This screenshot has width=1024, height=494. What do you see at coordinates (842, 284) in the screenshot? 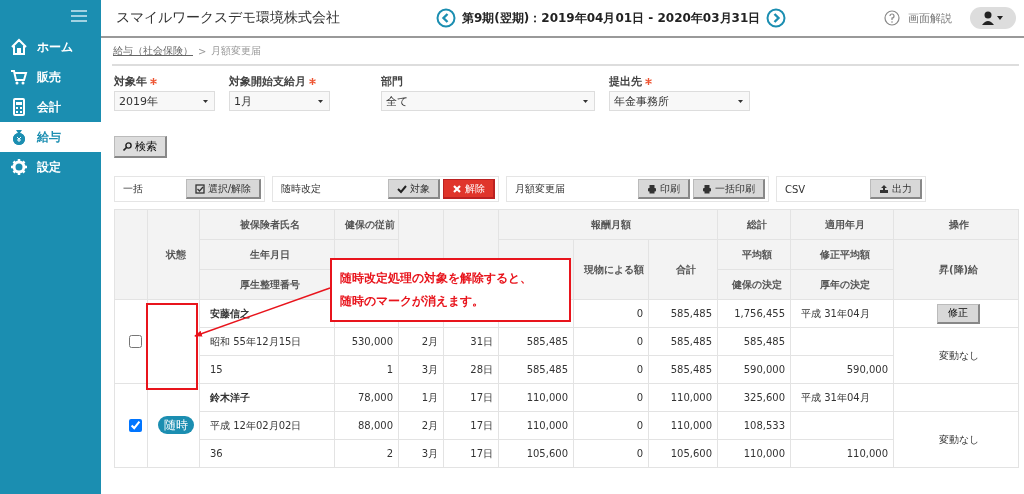
I see `column-header: 厚年の決定` at bounding box center [842, 284].